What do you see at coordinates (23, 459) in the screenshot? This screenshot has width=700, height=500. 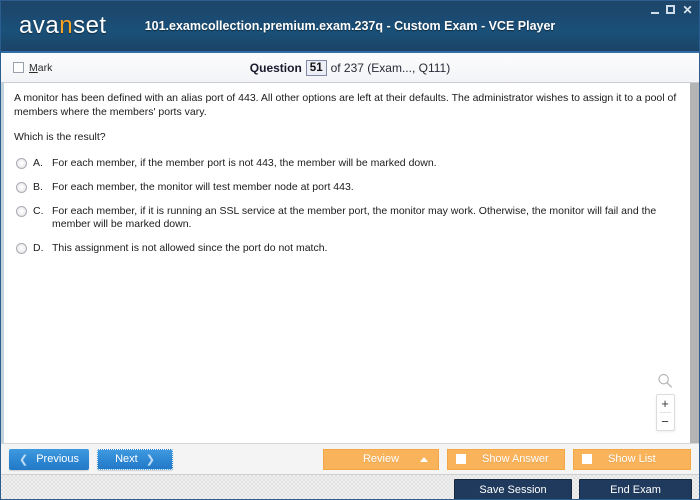 I see `chevron-left-icon: ❮` at bounding box center [23, 459].